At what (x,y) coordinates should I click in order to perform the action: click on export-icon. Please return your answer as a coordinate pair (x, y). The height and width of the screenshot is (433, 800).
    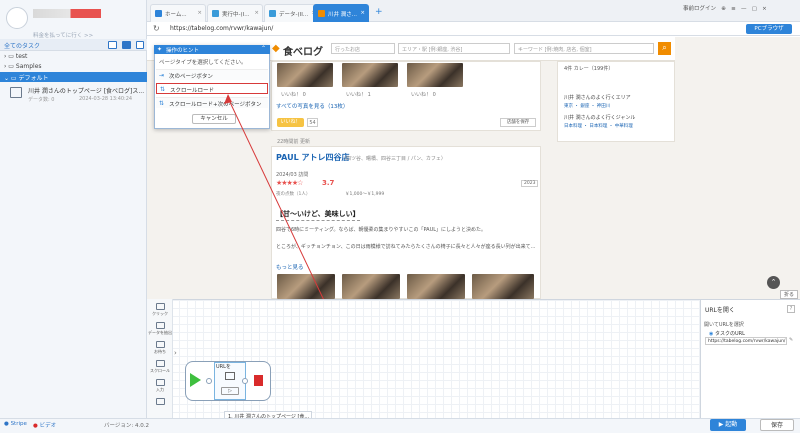
    Looking at the image, I should click on (140, 45).